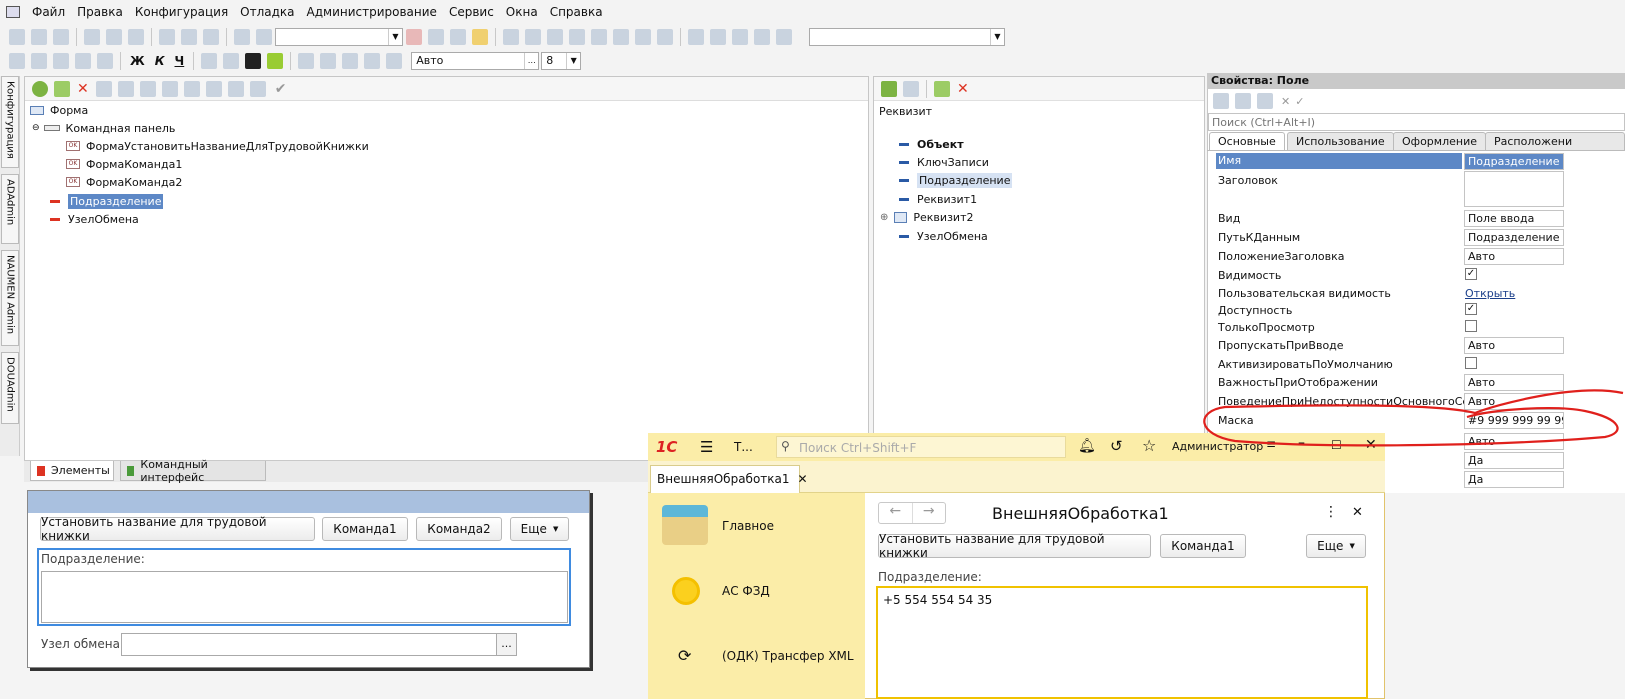  Describe the element at coordinates (103, 88) in the screenshot. I see `move-up-icon` at that location.